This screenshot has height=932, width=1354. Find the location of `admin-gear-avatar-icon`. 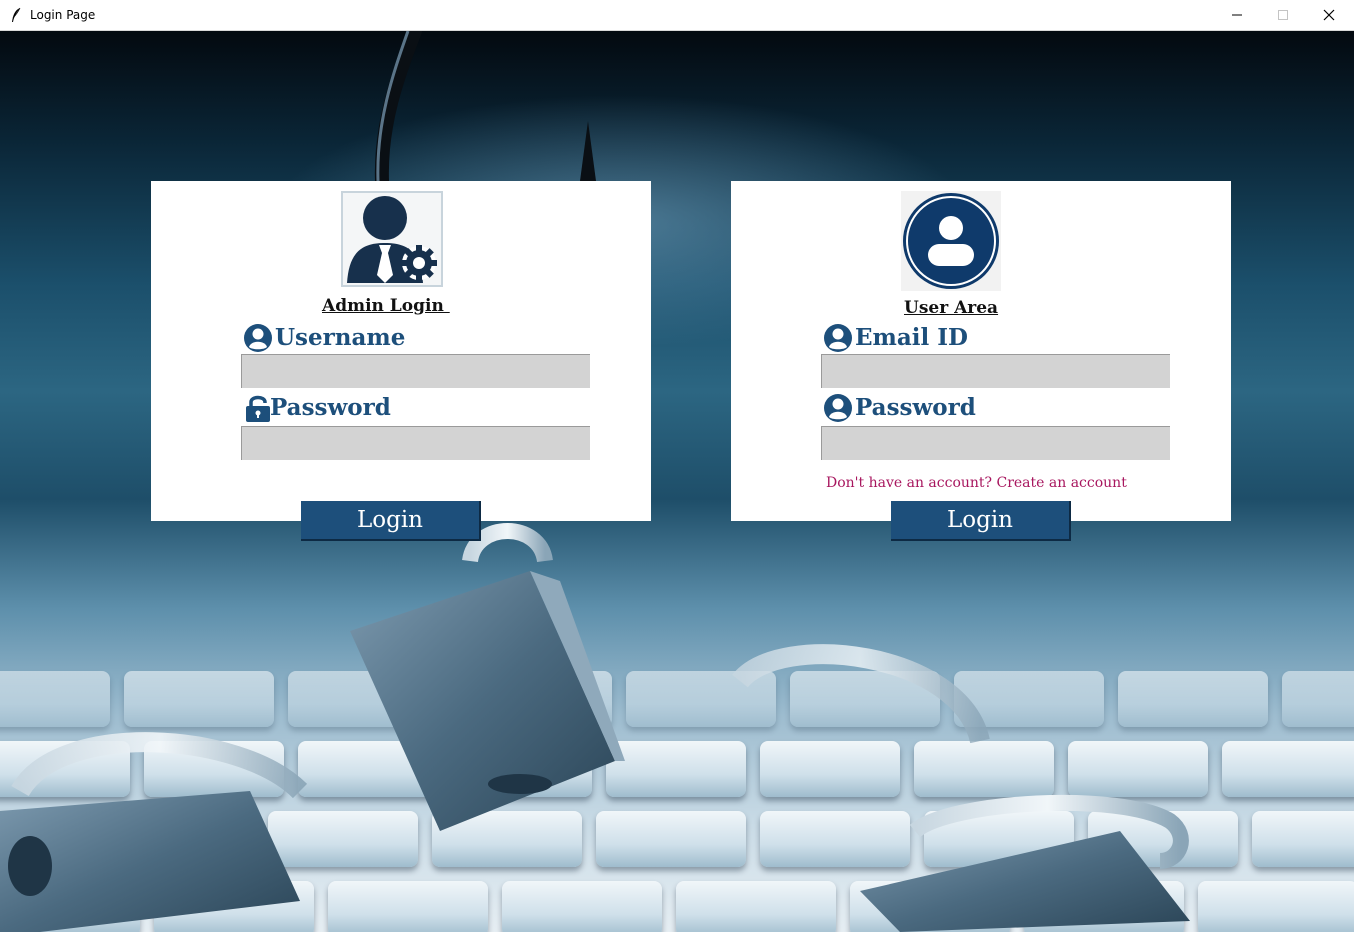

admin-gear-avatar-icon is located at coordinates (392, 239).